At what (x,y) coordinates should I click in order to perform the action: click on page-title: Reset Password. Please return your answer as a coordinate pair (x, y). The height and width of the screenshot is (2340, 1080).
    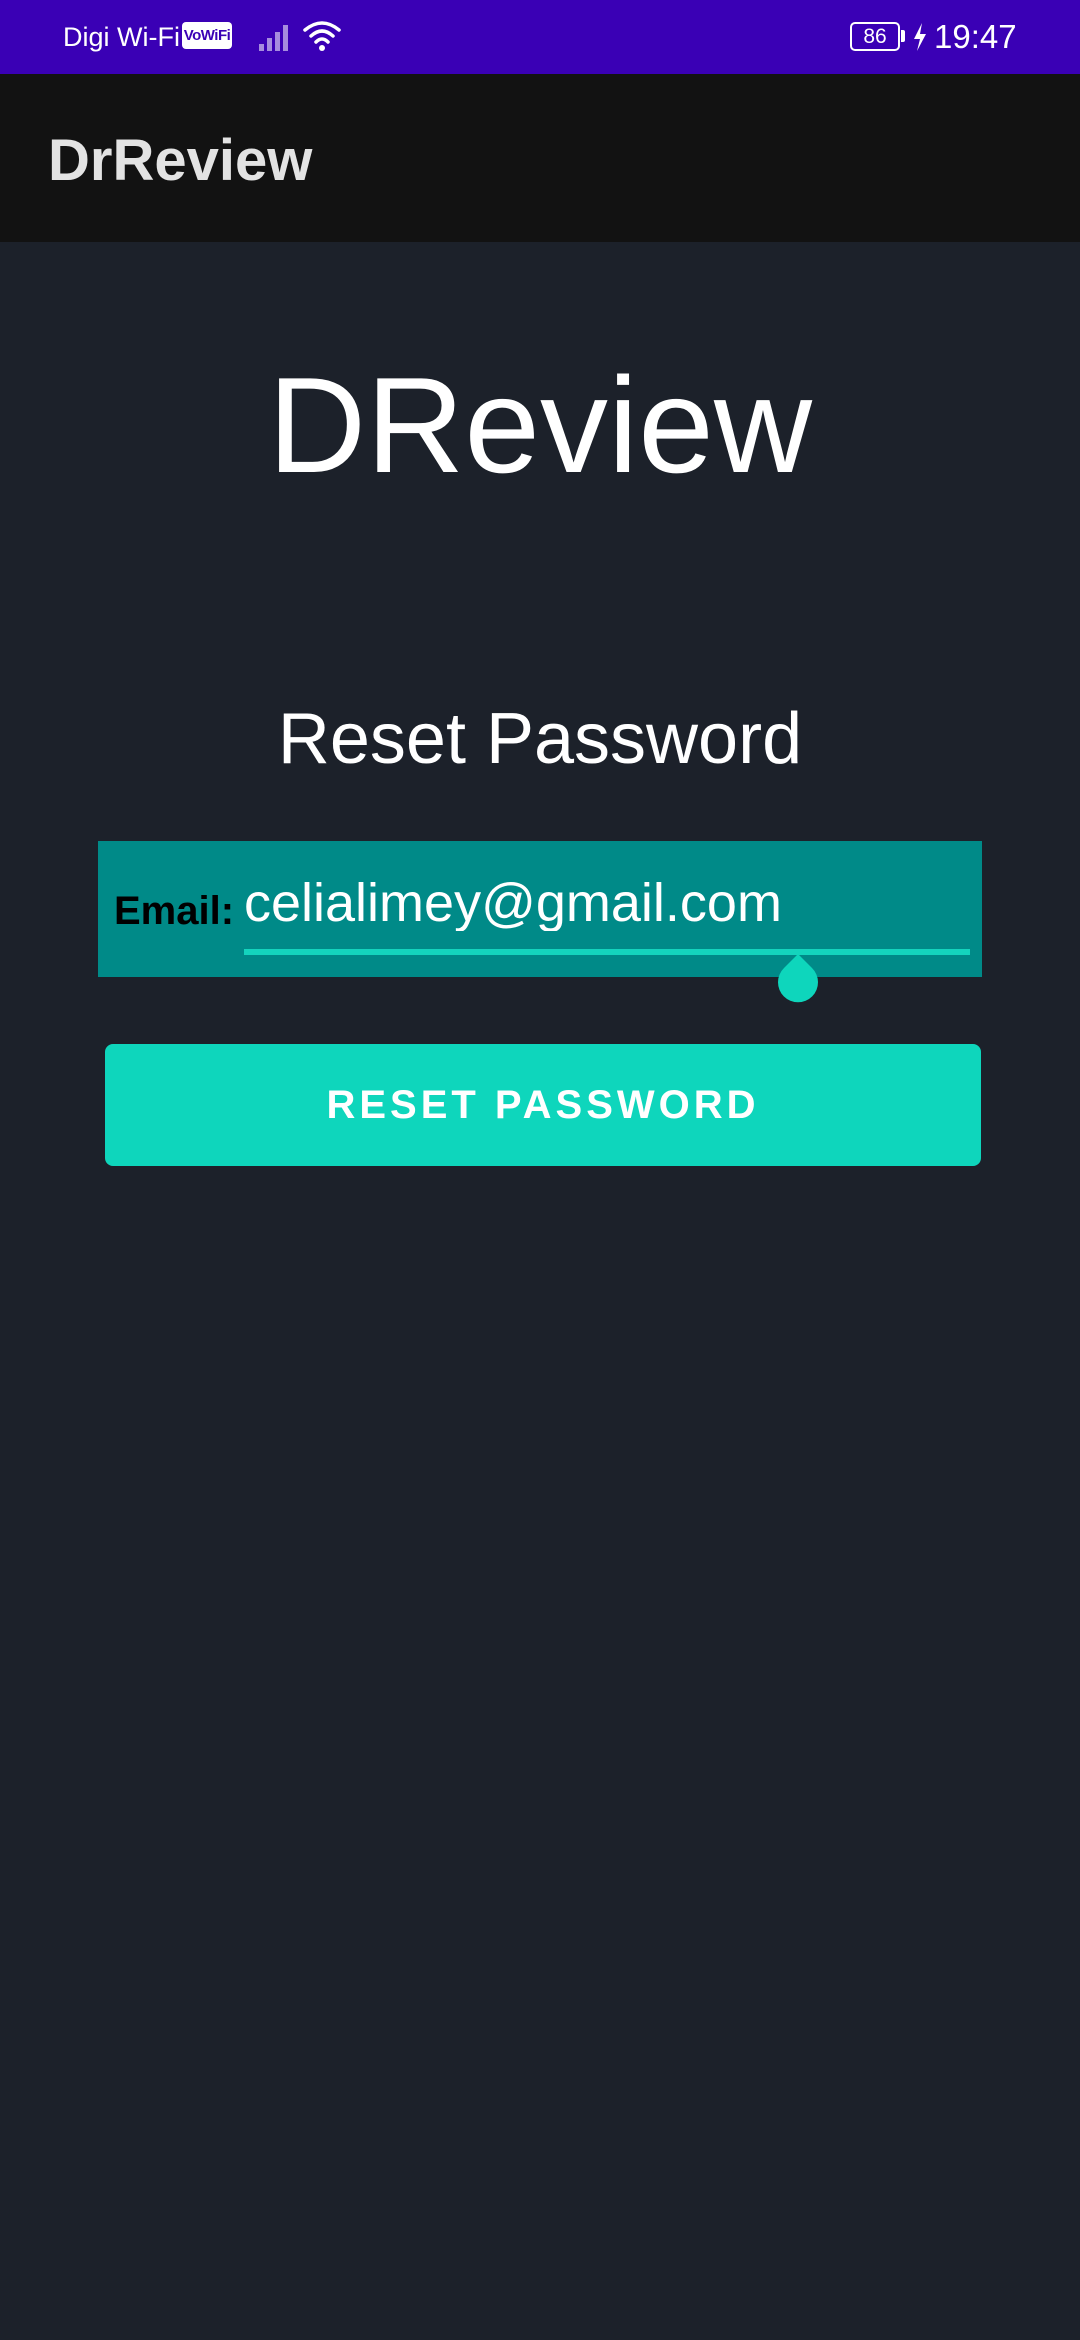
    Looking at the image, I should click on (540, 739).